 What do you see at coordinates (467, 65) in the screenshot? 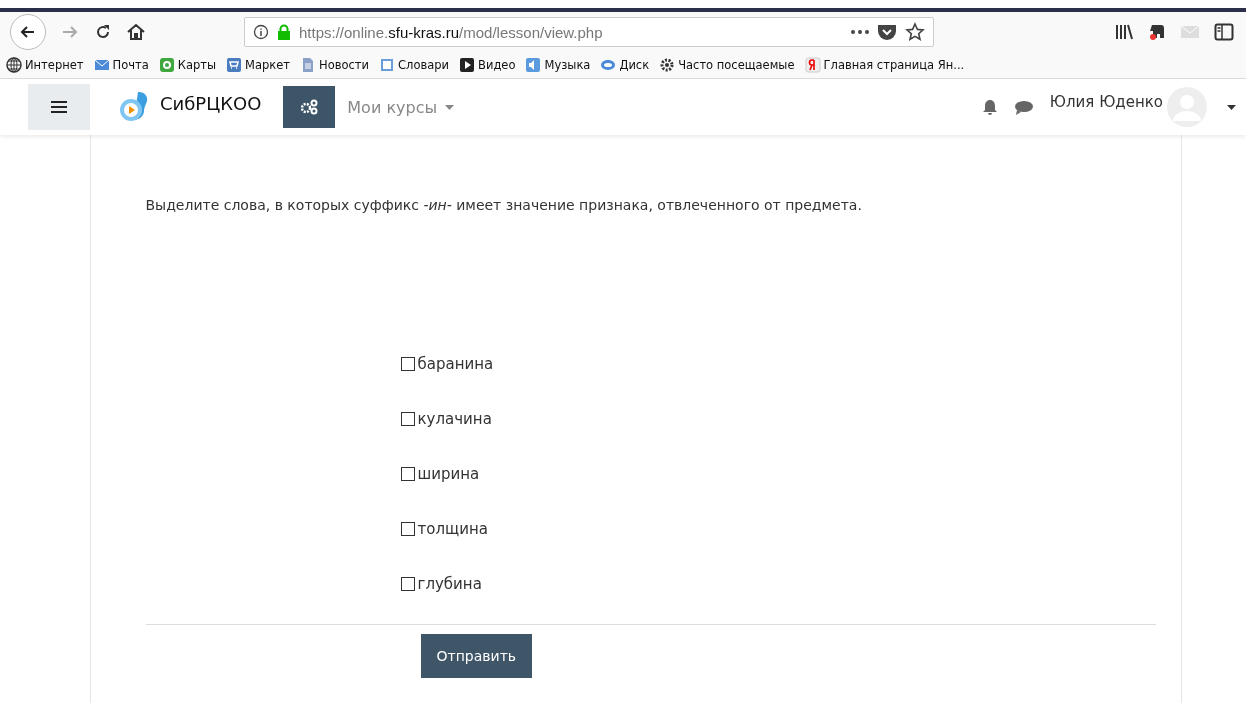
I see `play-icon` at bounding box center [467, 65].